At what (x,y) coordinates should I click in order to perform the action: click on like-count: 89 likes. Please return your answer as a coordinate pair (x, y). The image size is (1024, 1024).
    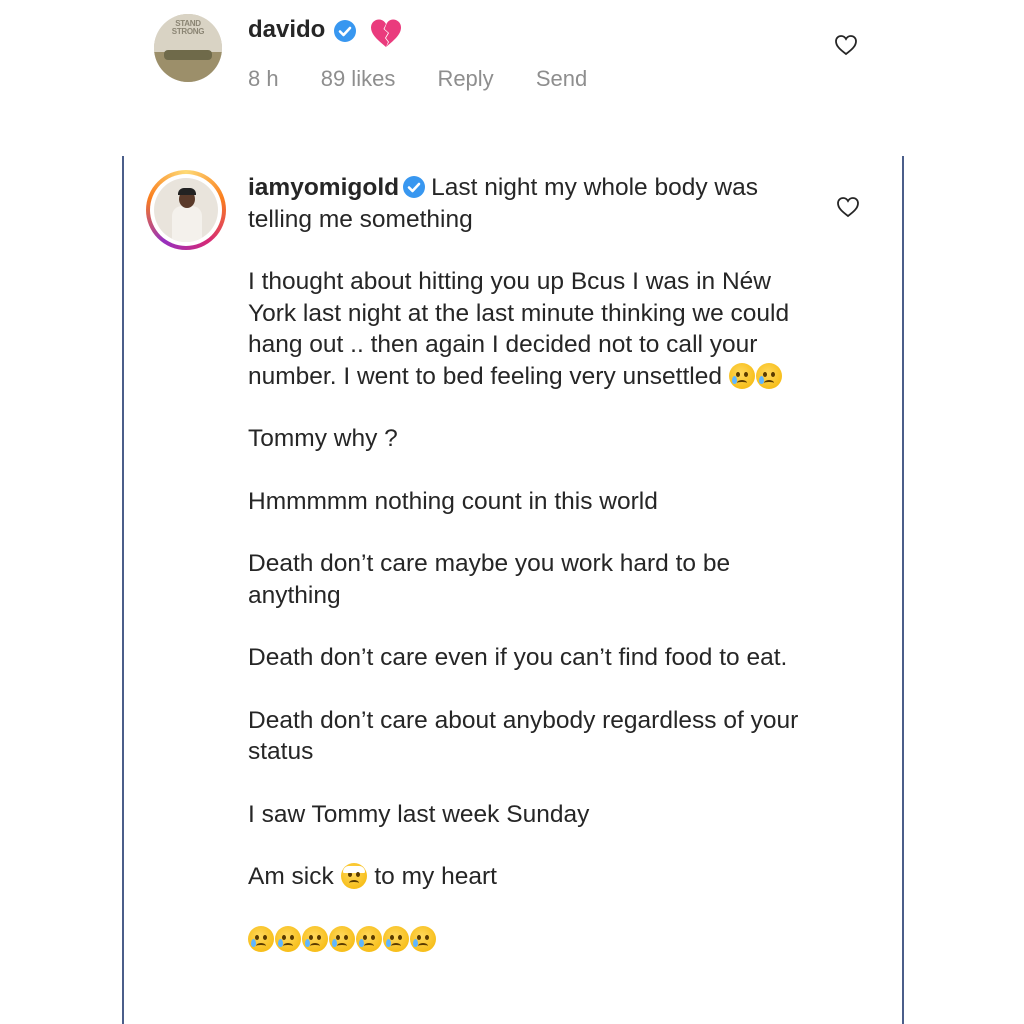
    Looking at the image, I should click on (358, 78).